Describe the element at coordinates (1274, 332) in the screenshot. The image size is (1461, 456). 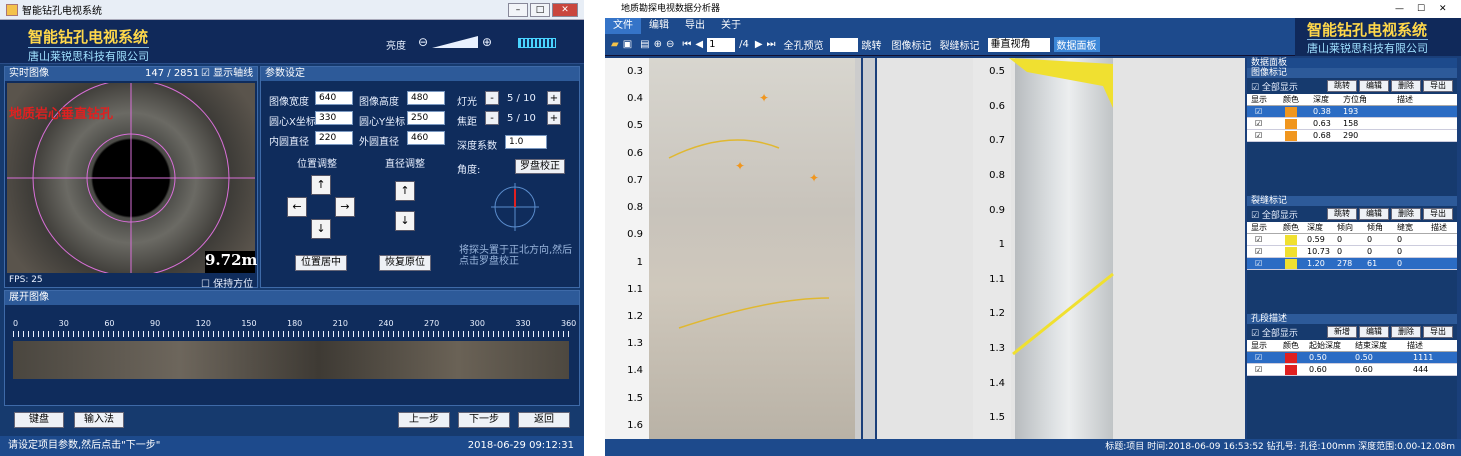
I see `hole-desc-show-all-checkbox: ☑ 全部显示` at that location.